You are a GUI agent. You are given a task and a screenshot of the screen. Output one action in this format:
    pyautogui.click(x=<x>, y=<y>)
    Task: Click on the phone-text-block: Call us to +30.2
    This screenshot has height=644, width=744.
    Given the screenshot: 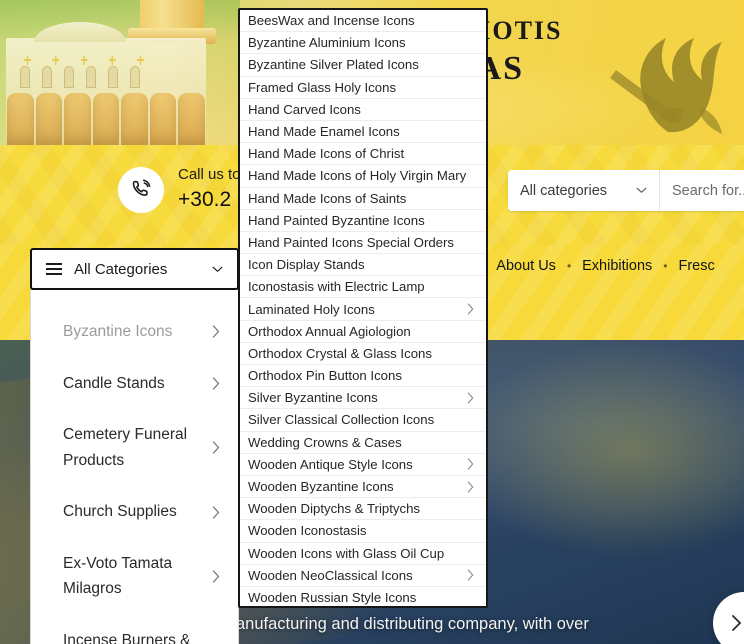 What is the action you would take?
    pyautogui.click(x=209, y=189)
    